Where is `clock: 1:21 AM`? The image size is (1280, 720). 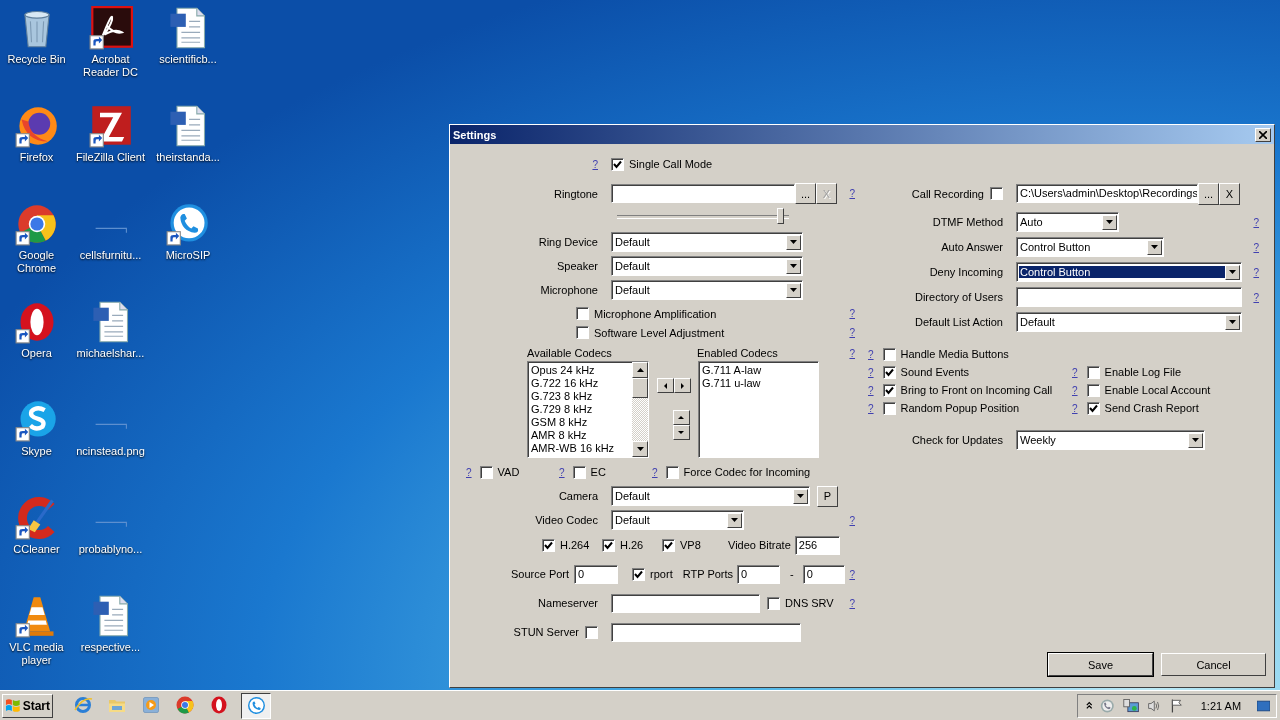
clock: 1:21 AM is located at coordinates (1221, 705).